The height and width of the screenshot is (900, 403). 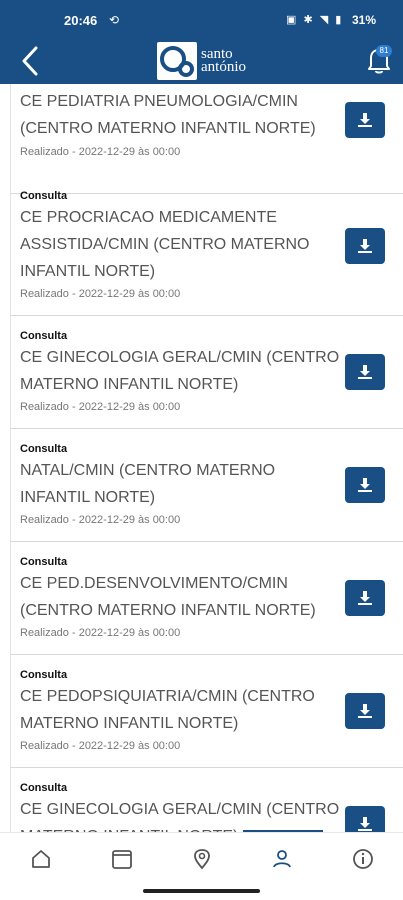 What do you see at coordinates (81, 20) in the screenshot?
I see `status-time: 20:46` at bounding box center [81, 20].